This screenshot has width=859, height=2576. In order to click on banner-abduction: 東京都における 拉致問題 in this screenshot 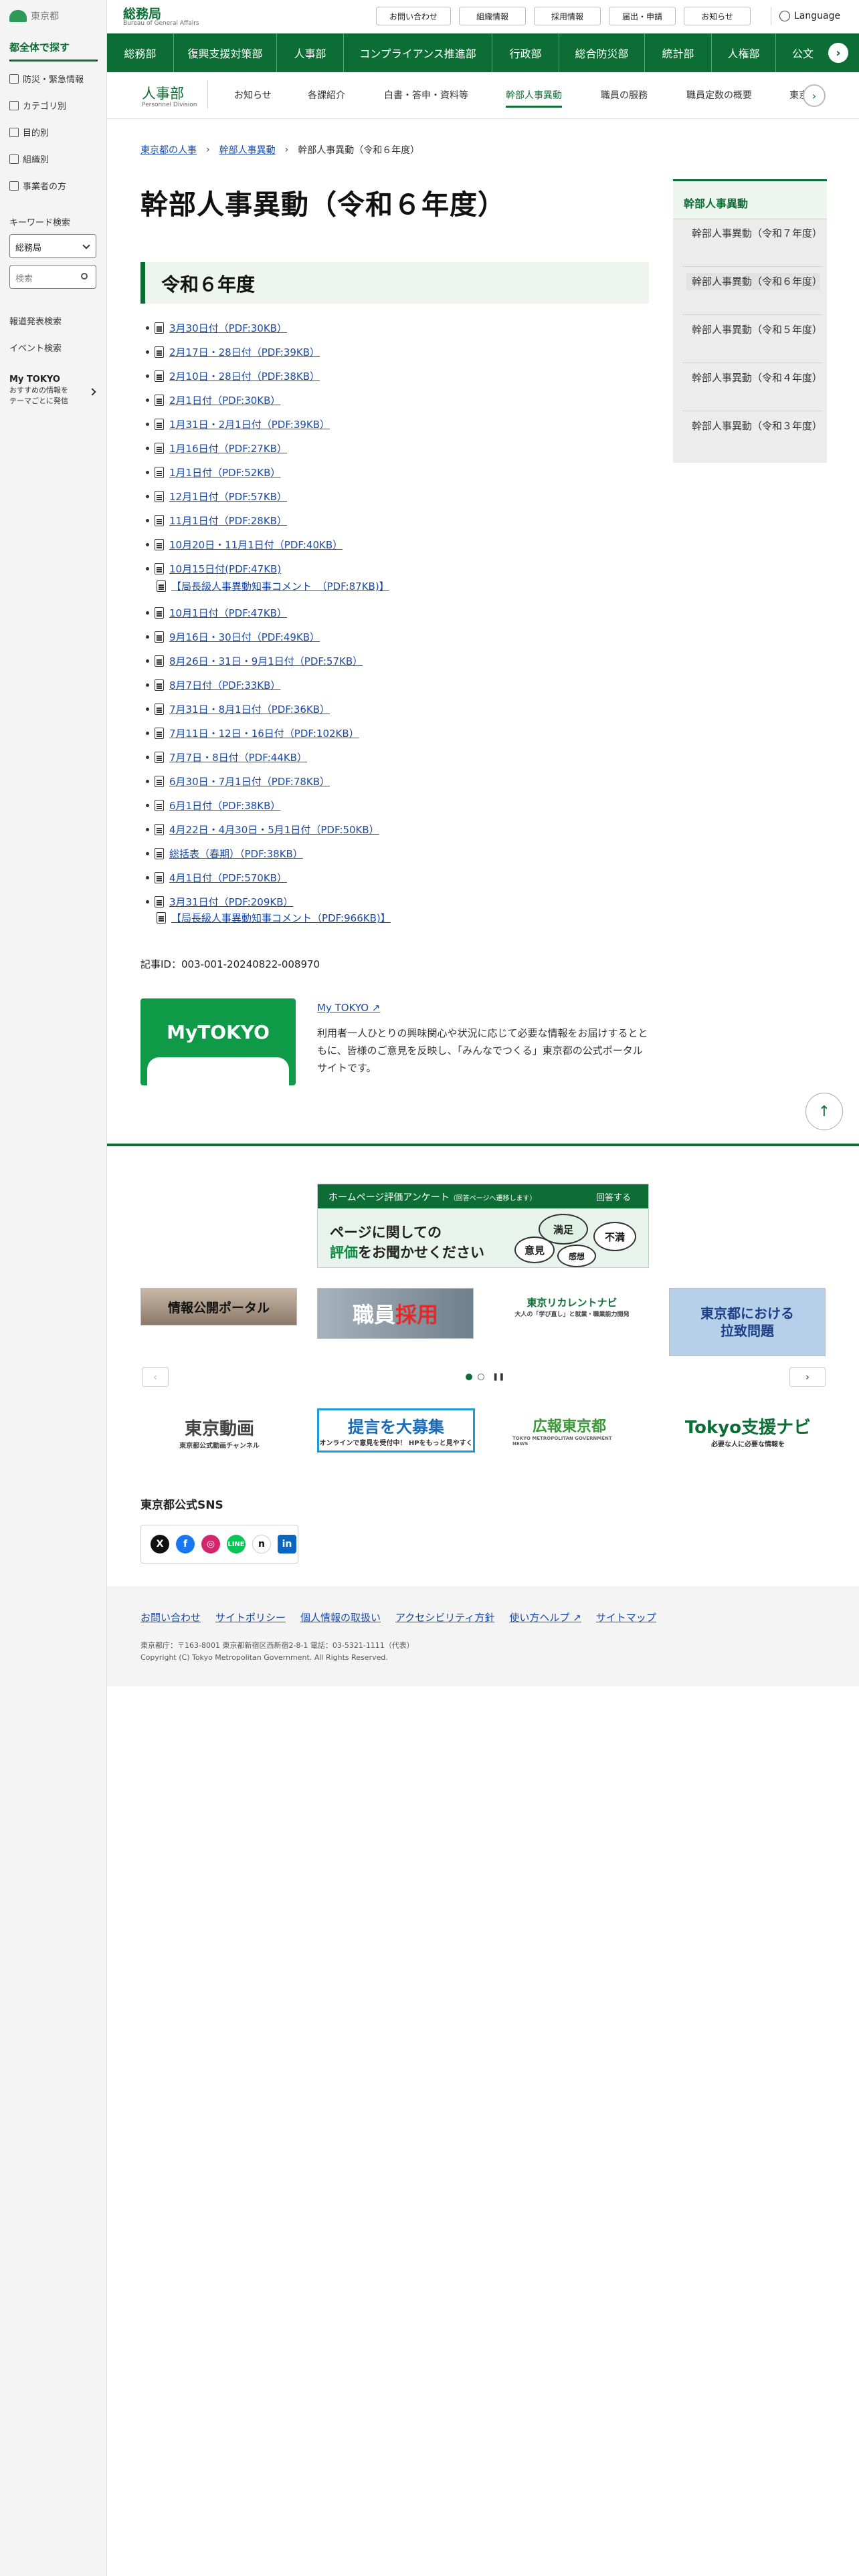, I will do `click(747, 1322)`.